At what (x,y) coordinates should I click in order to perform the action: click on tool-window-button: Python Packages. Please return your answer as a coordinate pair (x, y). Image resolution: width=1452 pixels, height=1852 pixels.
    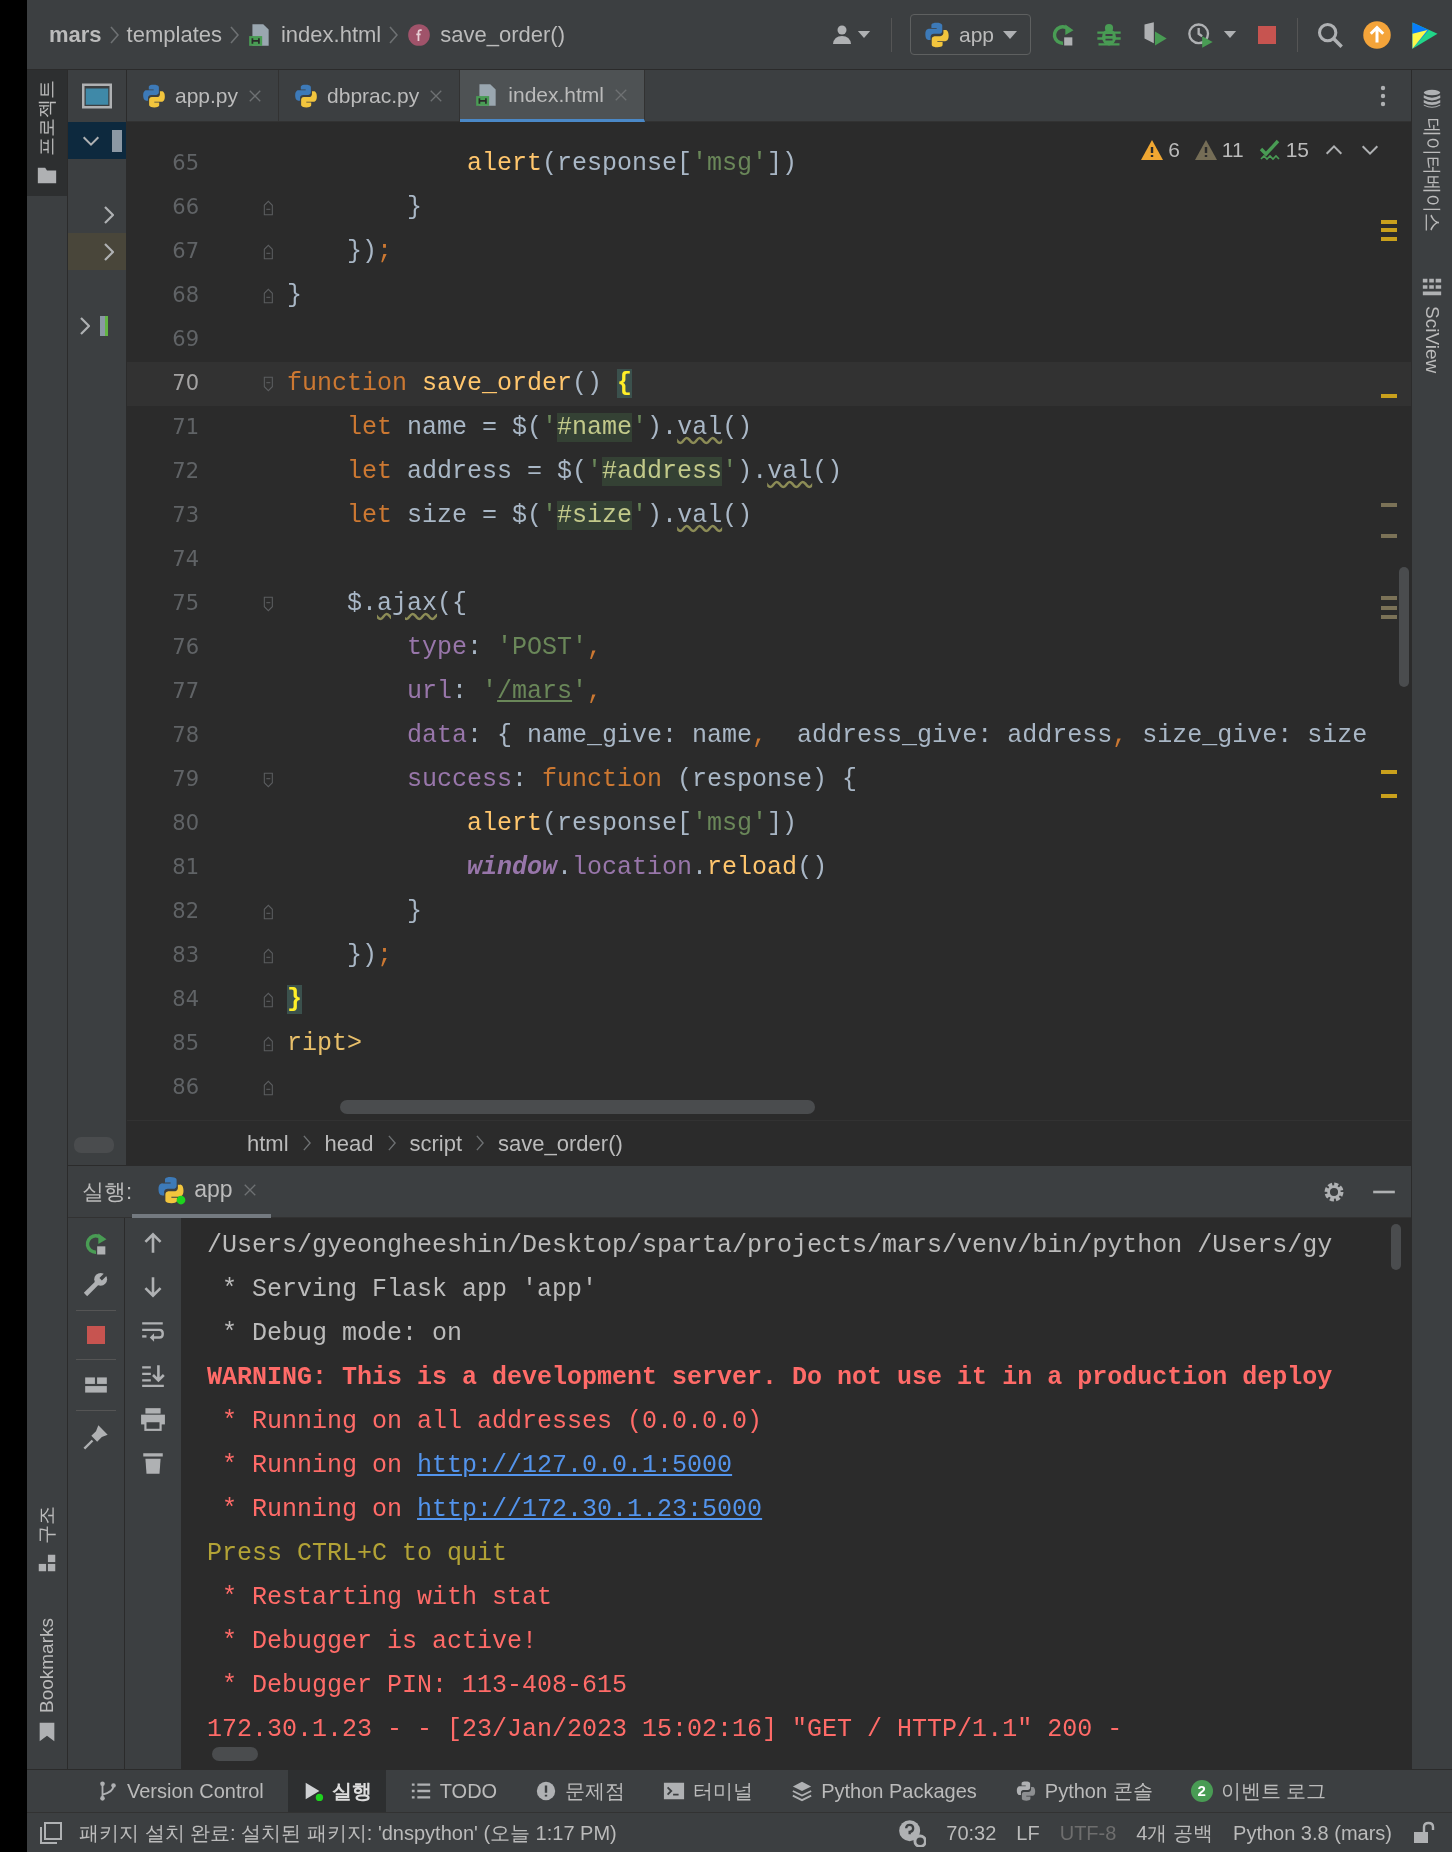
    Looking at the image, I should click on (884, 1791).